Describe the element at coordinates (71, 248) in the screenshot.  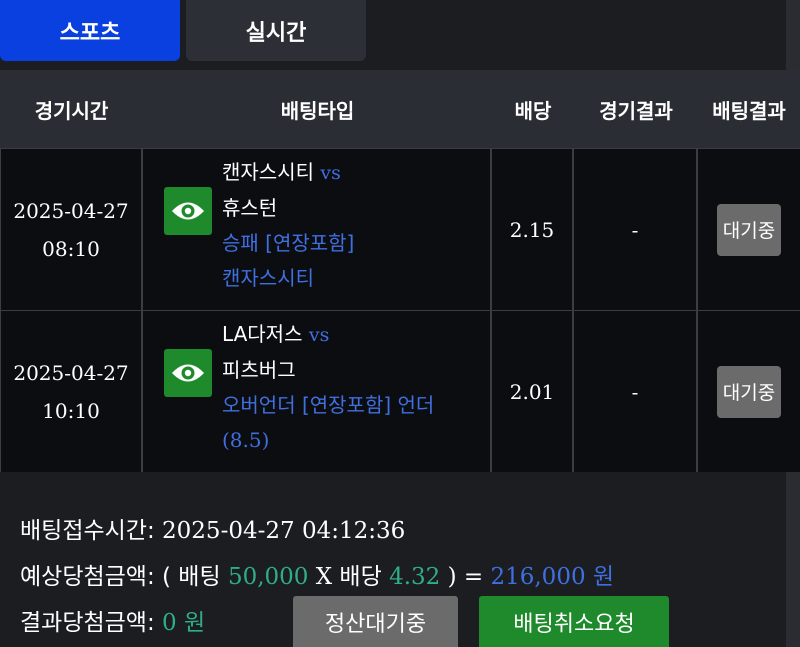
I see `game-time: 08:10` at that location.